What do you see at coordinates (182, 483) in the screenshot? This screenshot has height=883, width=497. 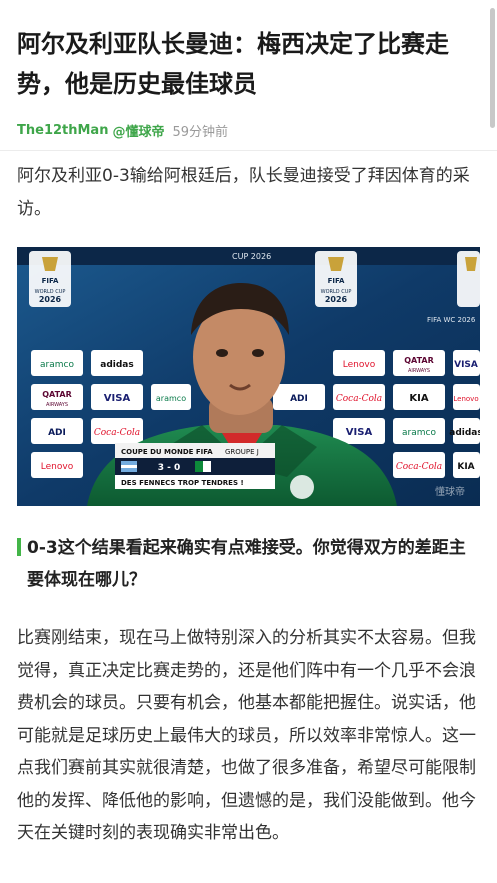 I see `scoreboard-caption: DES FENNECS TROP TENDRES !` at bounding box center [182, 483].